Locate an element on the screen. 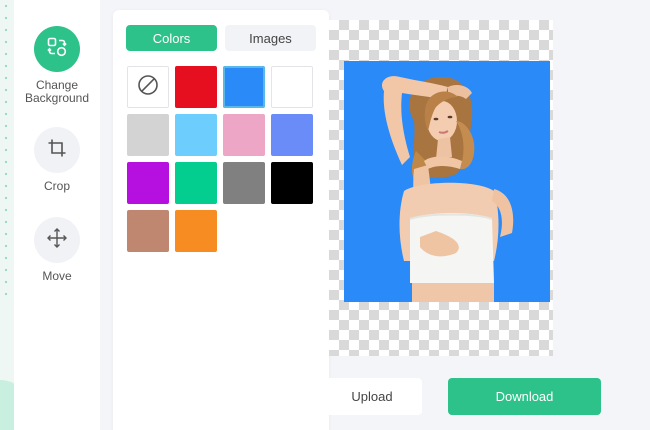  swatch-green is located at coordinates (196, 183).